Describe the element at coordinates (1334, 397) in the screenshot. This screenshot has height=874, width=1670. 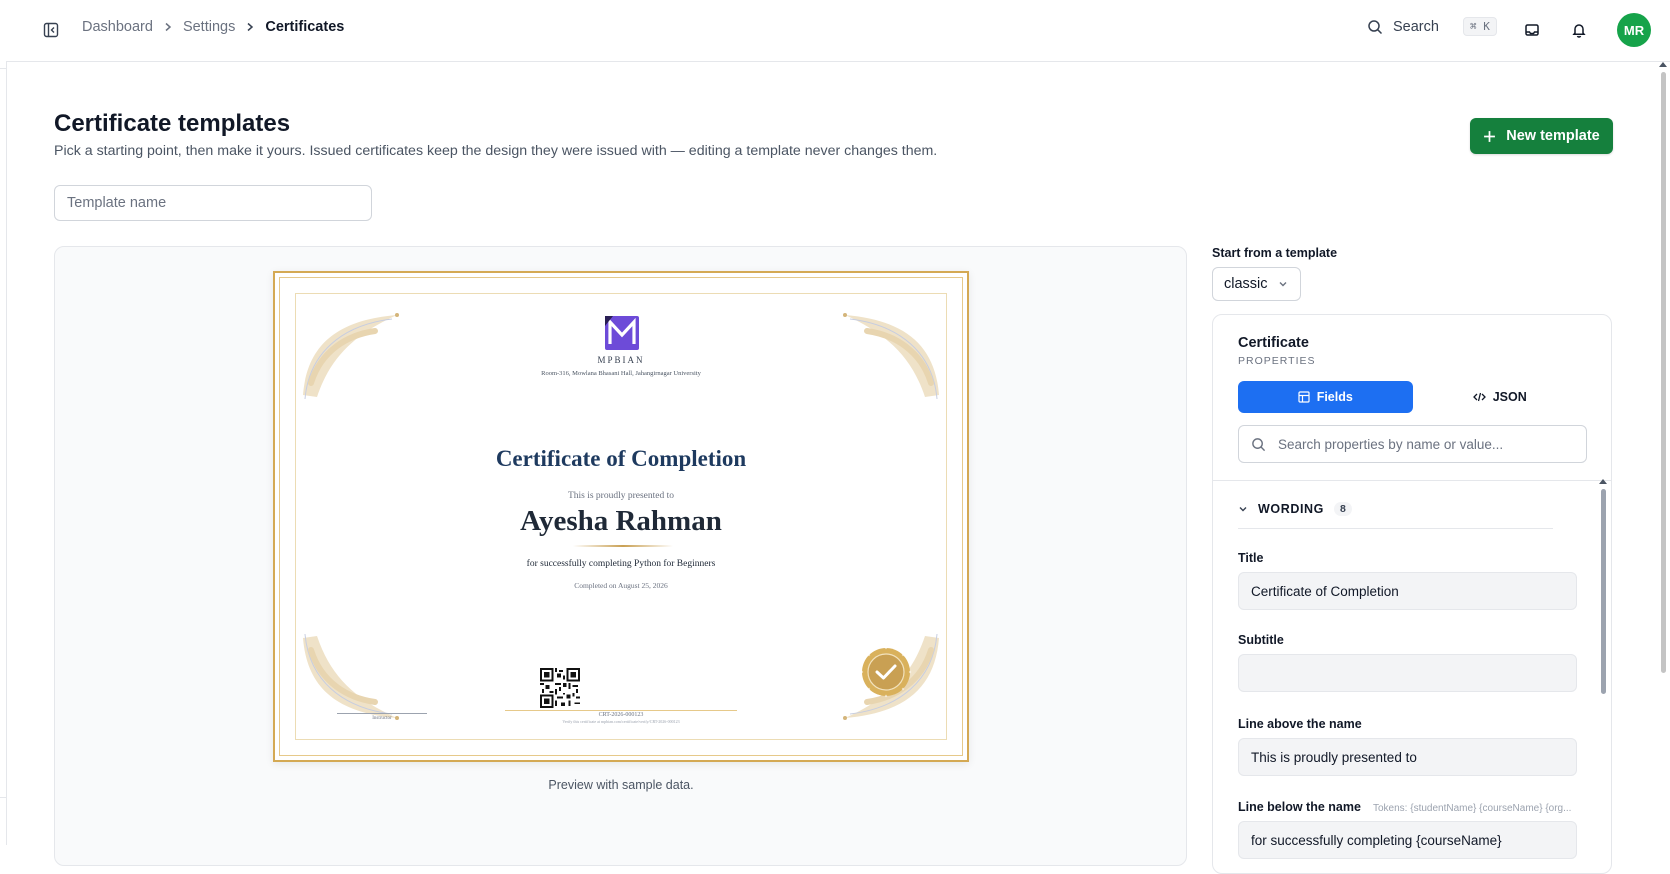
I see `fields-tab-label: Fields` at that location.